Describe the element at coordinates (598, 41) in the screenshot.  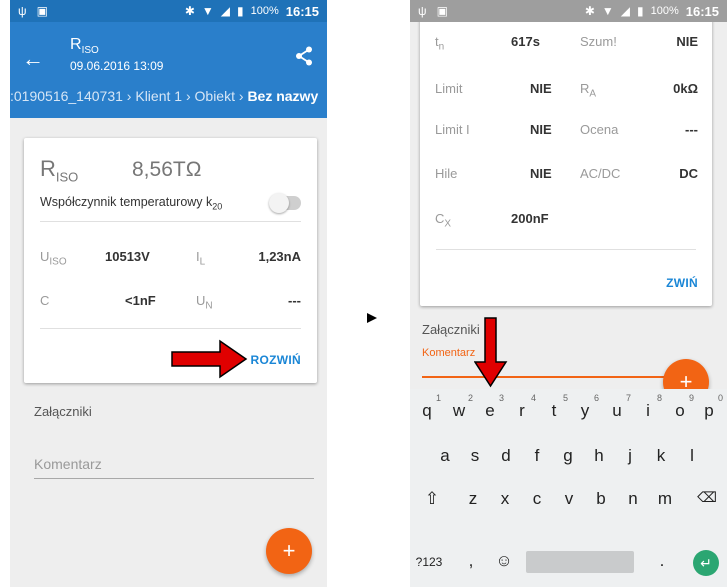
I see `param-label-noise: Szum!` at that location.